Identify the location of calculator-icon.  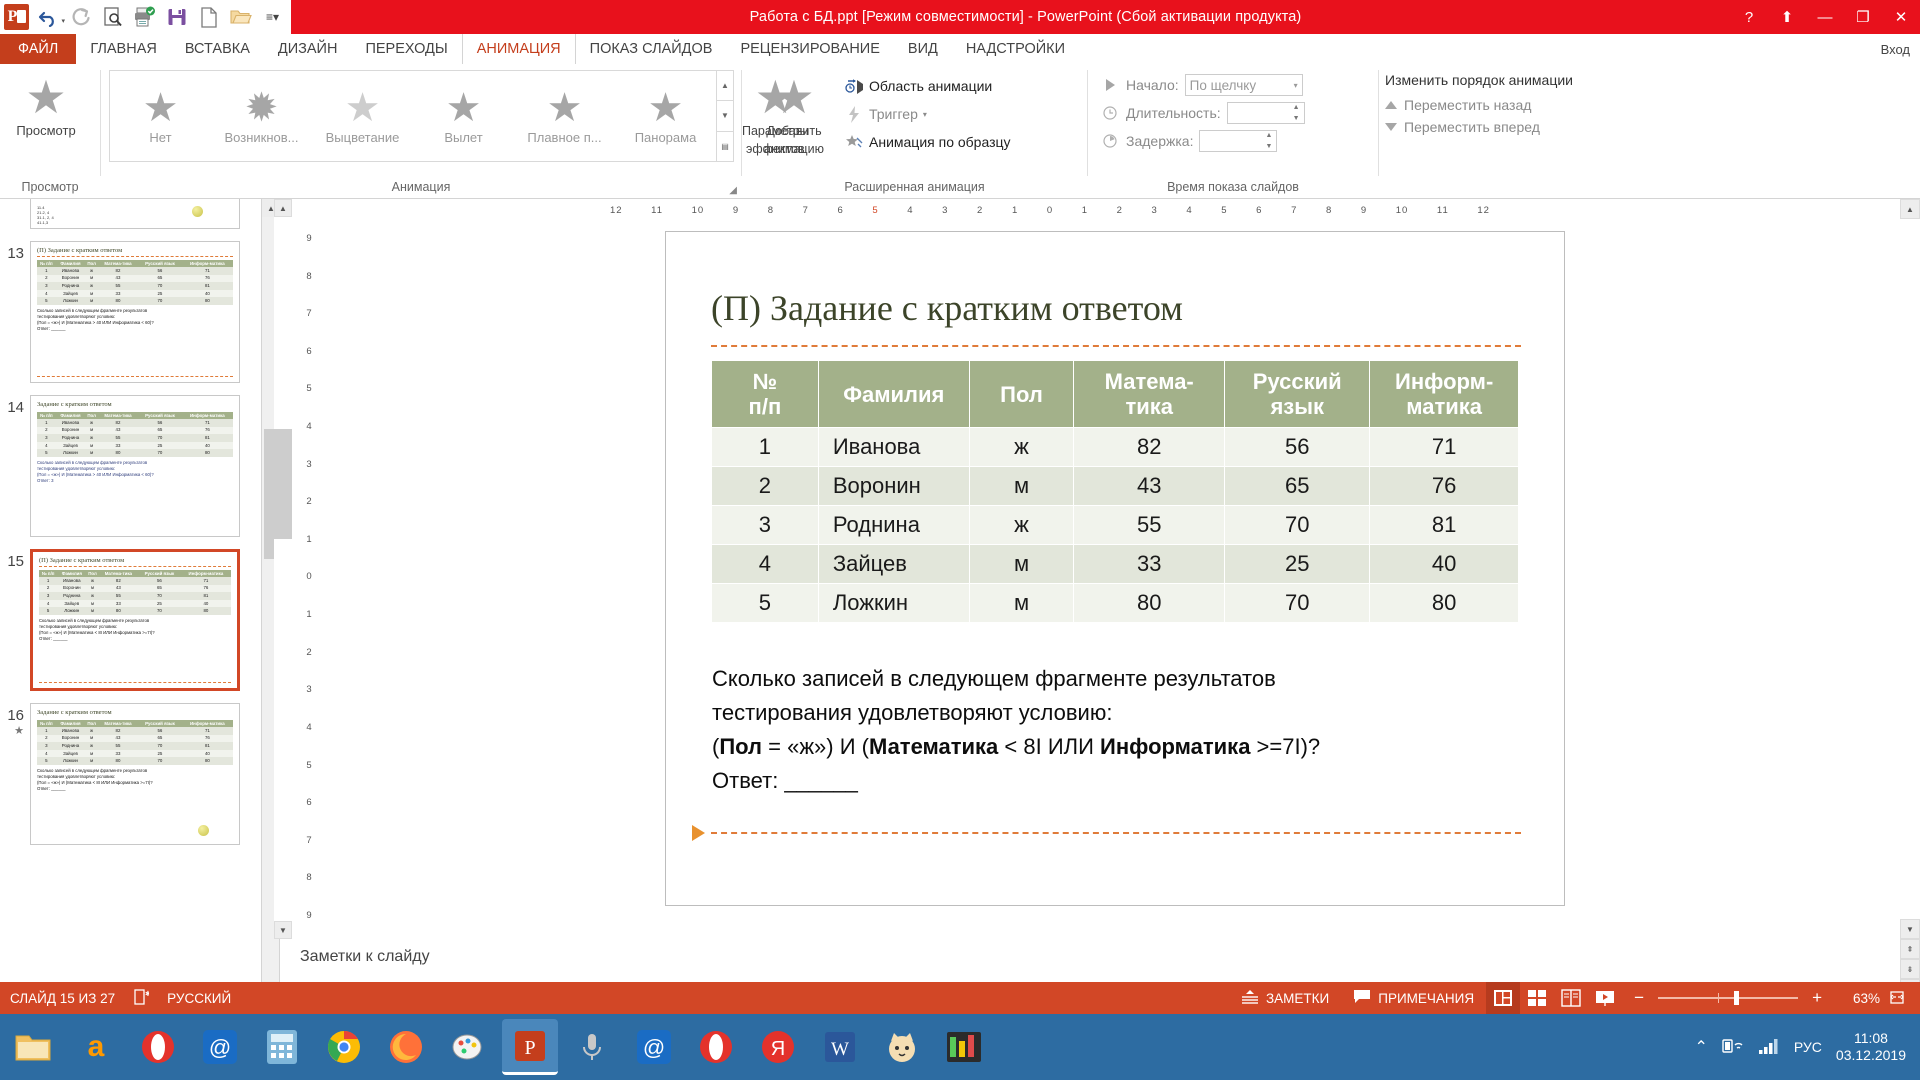
(282, 1047).